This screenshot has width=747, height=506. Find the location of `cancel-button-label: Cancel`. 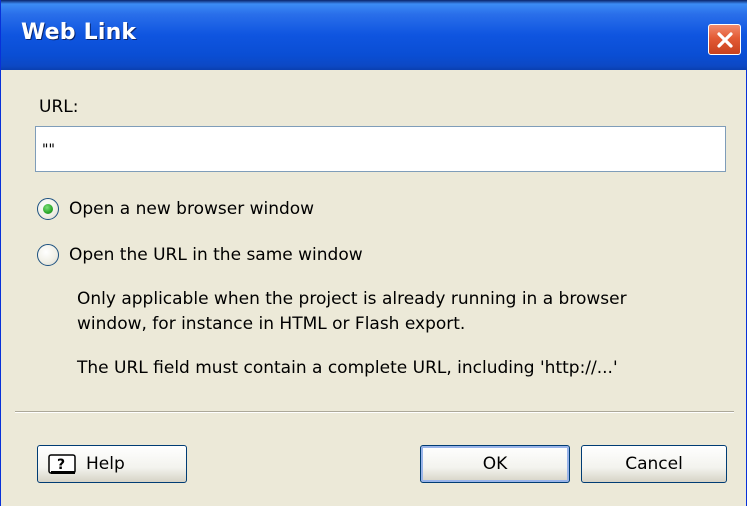

cancel-button-label: Cancel is located at coordinates (654, 464).